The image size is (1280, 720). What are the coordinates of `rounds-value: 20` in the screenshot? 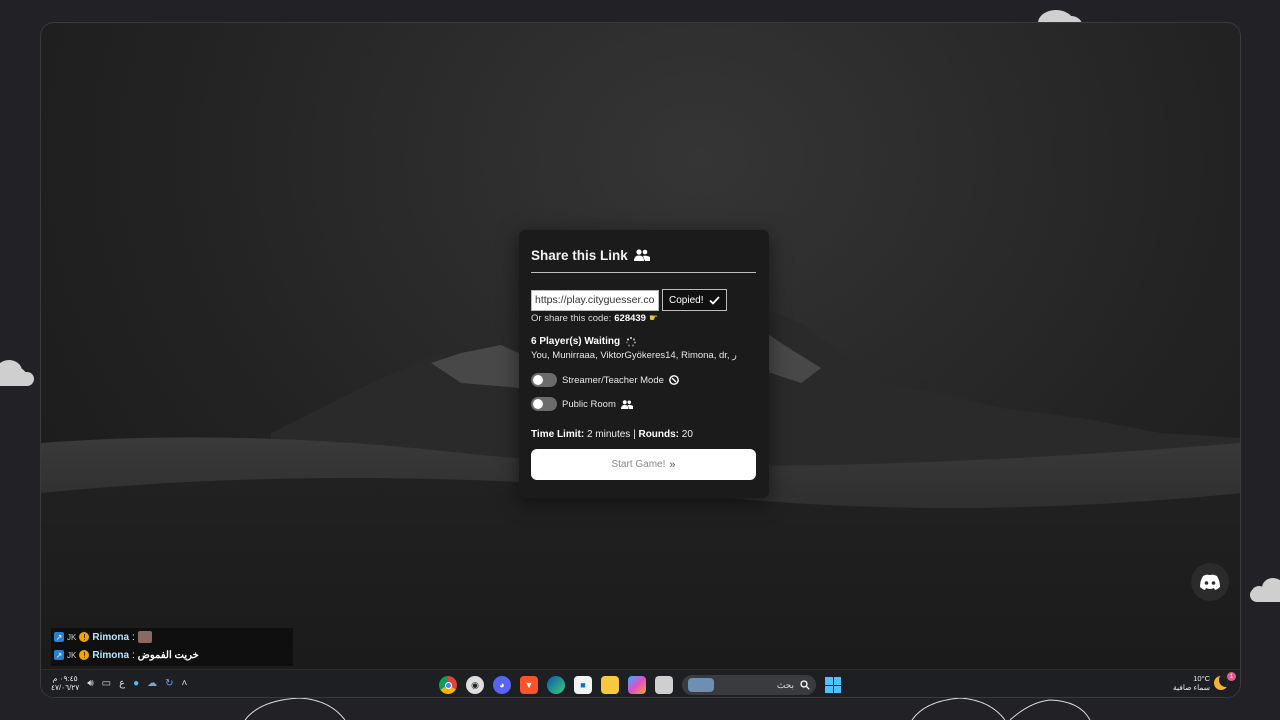 It's located at (687, 434).